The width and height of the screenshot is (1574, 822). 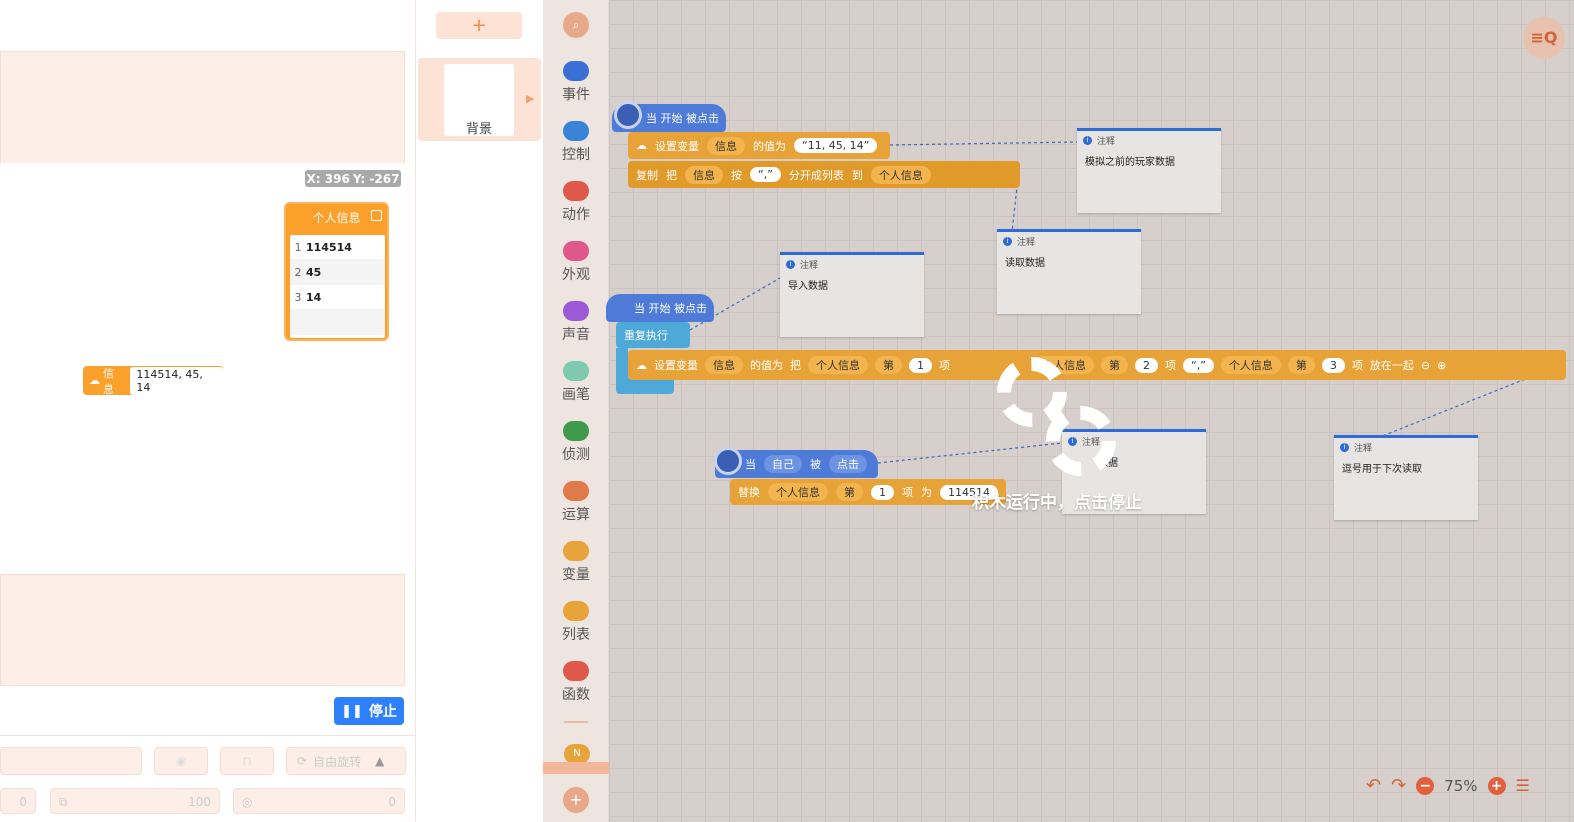 I want to click on running-message: 积木运行中，点击停止, so click(x=1057, y=500).